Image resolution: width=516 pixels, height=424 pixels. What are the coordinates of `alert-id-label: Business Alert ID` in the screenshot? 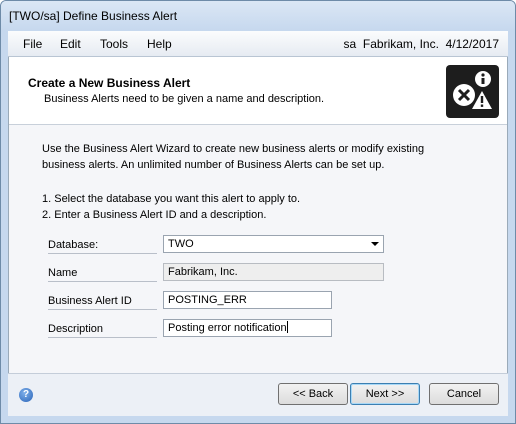 It's located at (102, 300).